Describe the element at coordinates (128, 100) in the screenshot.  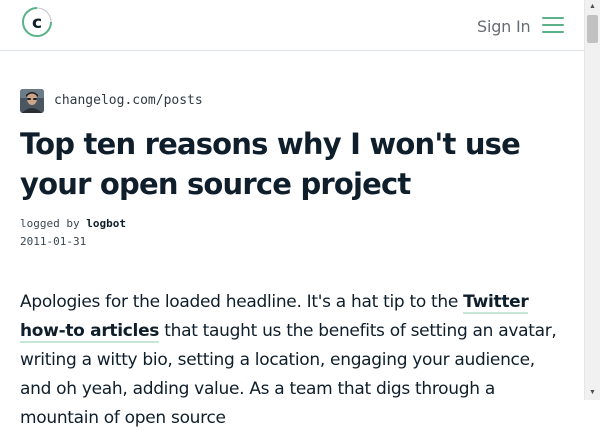
I see `source-url-link: changelog.com/posts` at that location.